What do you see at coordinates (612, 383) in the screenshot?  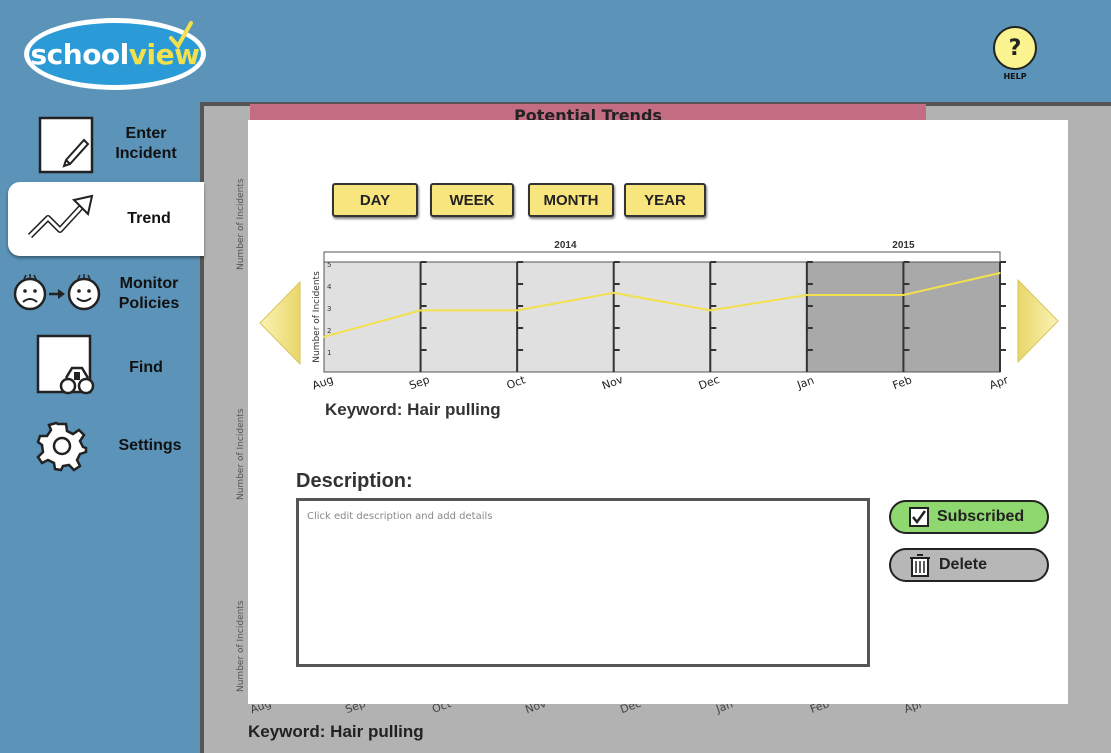 I see `x-tick-label: Nov` at bounding box center [612, 383].